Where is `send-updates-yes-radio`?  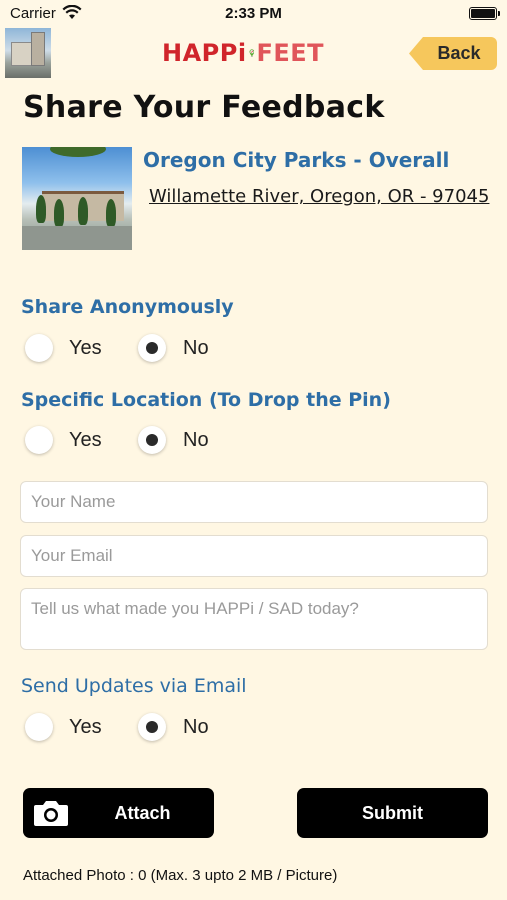 send-updates-yes-radio is located at coordinates (39, 727).